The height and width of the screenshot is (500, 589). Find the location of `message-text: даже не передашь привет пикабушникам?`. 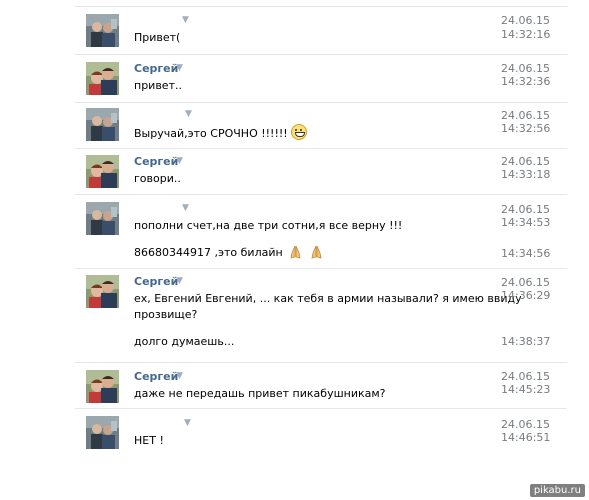

message-text: даже не передашь привет пикабушникам? is located at coordinates (260, 393).